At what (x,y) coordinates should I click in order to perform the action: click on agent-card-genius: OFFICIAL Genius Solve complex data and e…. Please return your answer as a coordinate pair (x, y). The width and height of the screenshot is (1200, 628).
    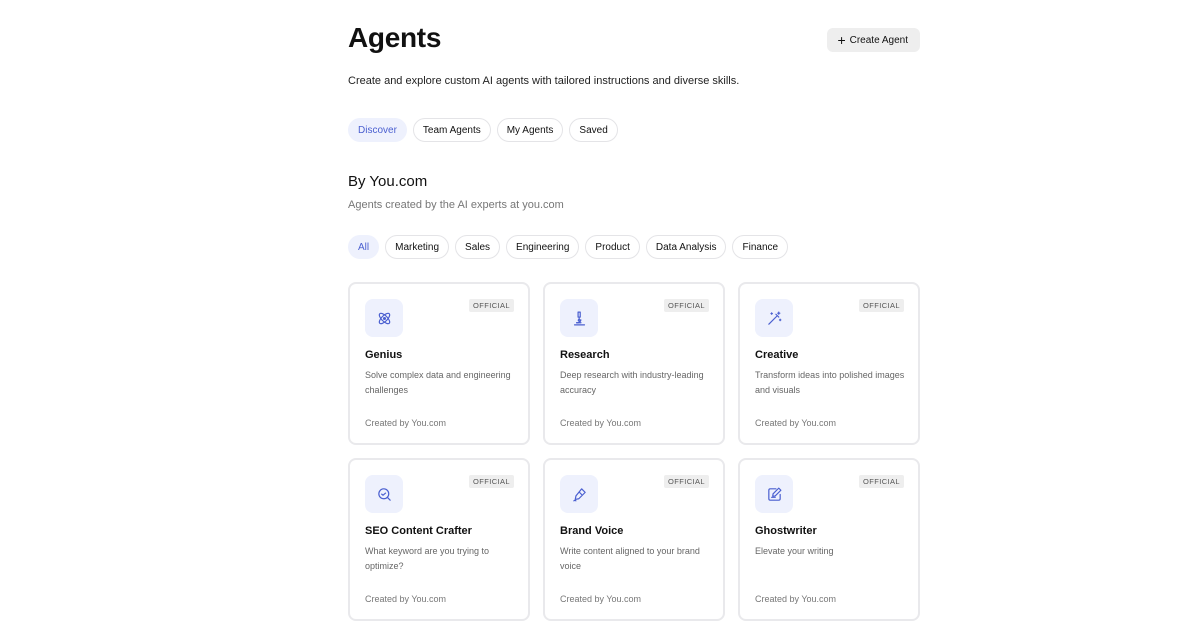
    Looking at the image, I should click on (439, 363).